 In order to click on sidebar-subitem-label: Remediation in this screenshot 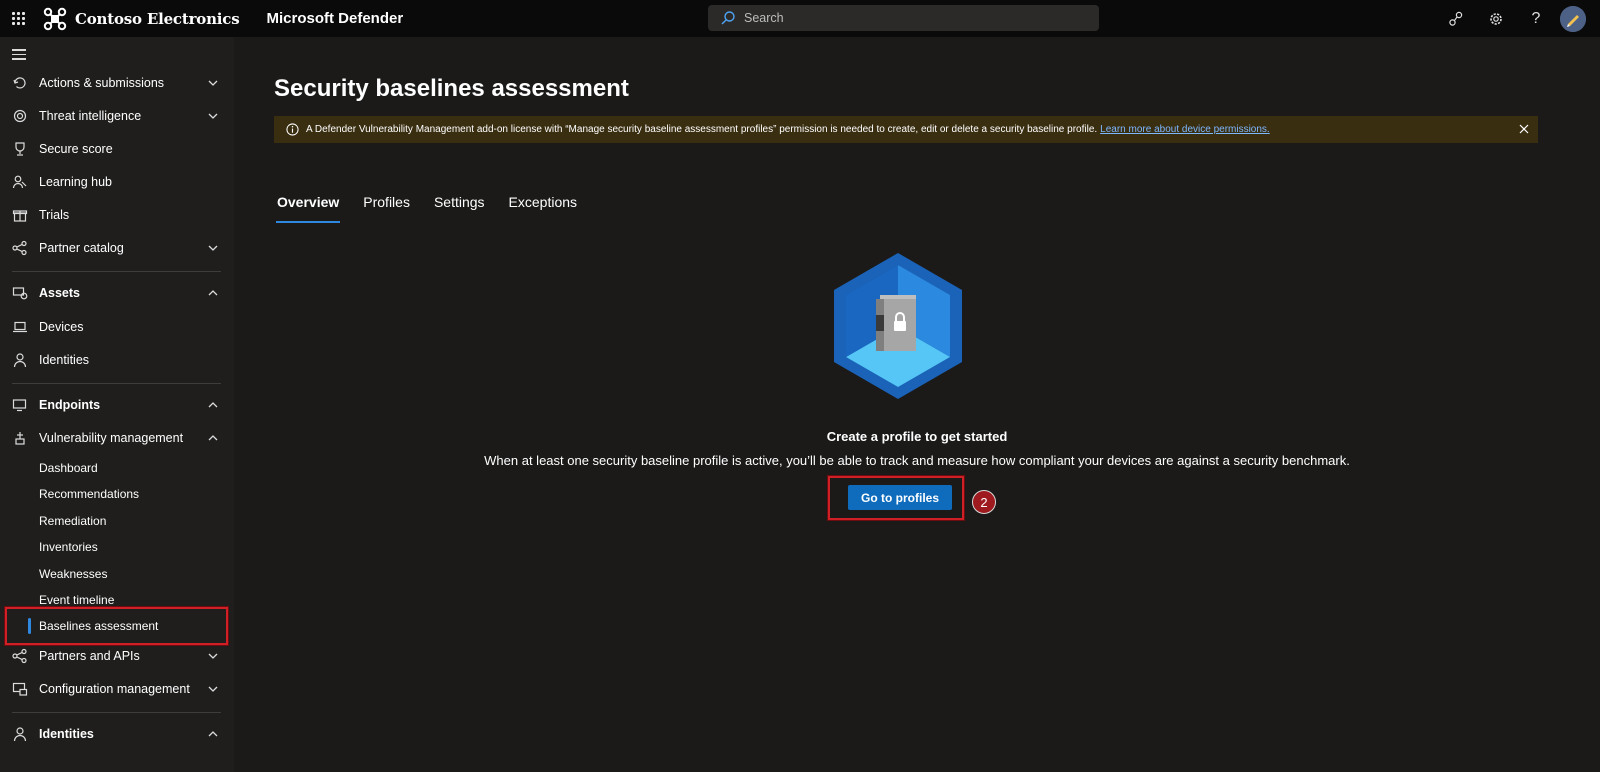, I will do `click(73, 521)`.